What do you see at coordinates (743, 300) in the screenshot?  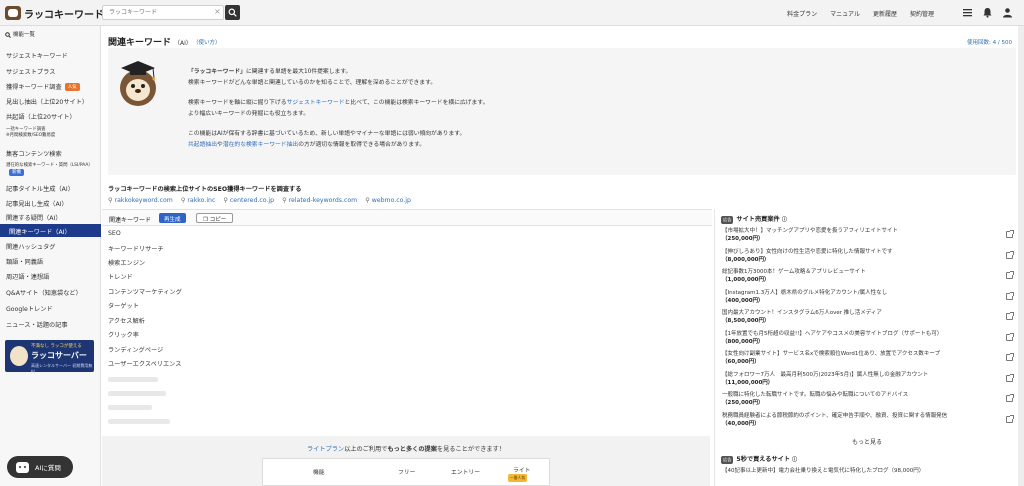 I see `site-sale-price: （400,000円）` at bounding box center [743, 300].